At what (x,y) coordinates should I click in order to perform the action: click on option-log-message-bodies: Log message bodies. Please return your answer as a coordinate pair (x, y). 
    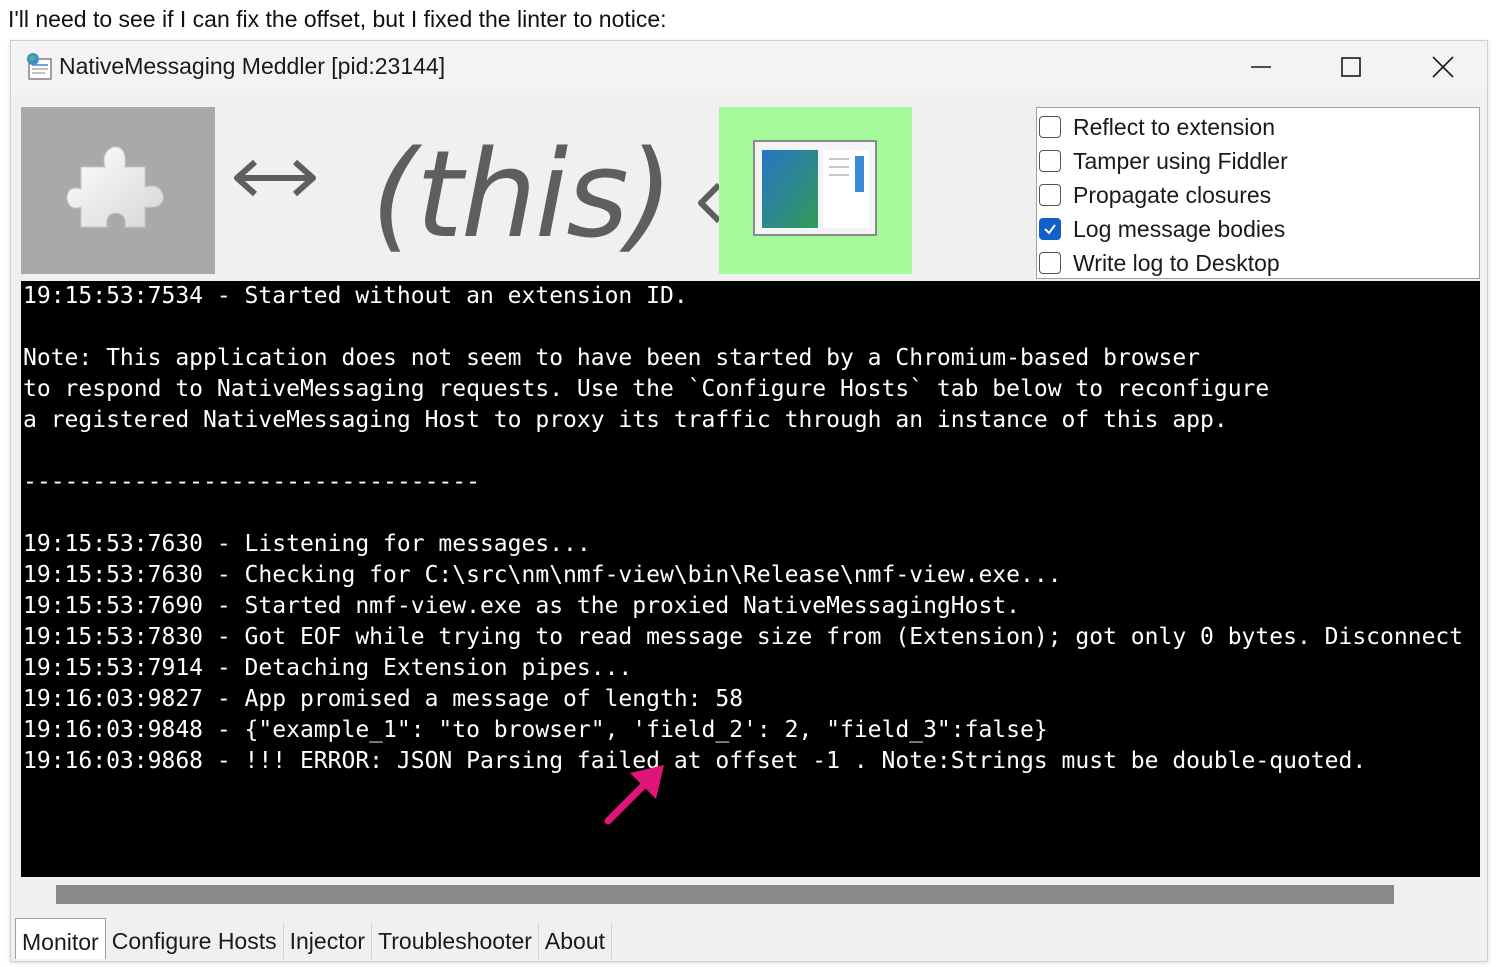
    Looking at the image, I should click on (1162, 229).